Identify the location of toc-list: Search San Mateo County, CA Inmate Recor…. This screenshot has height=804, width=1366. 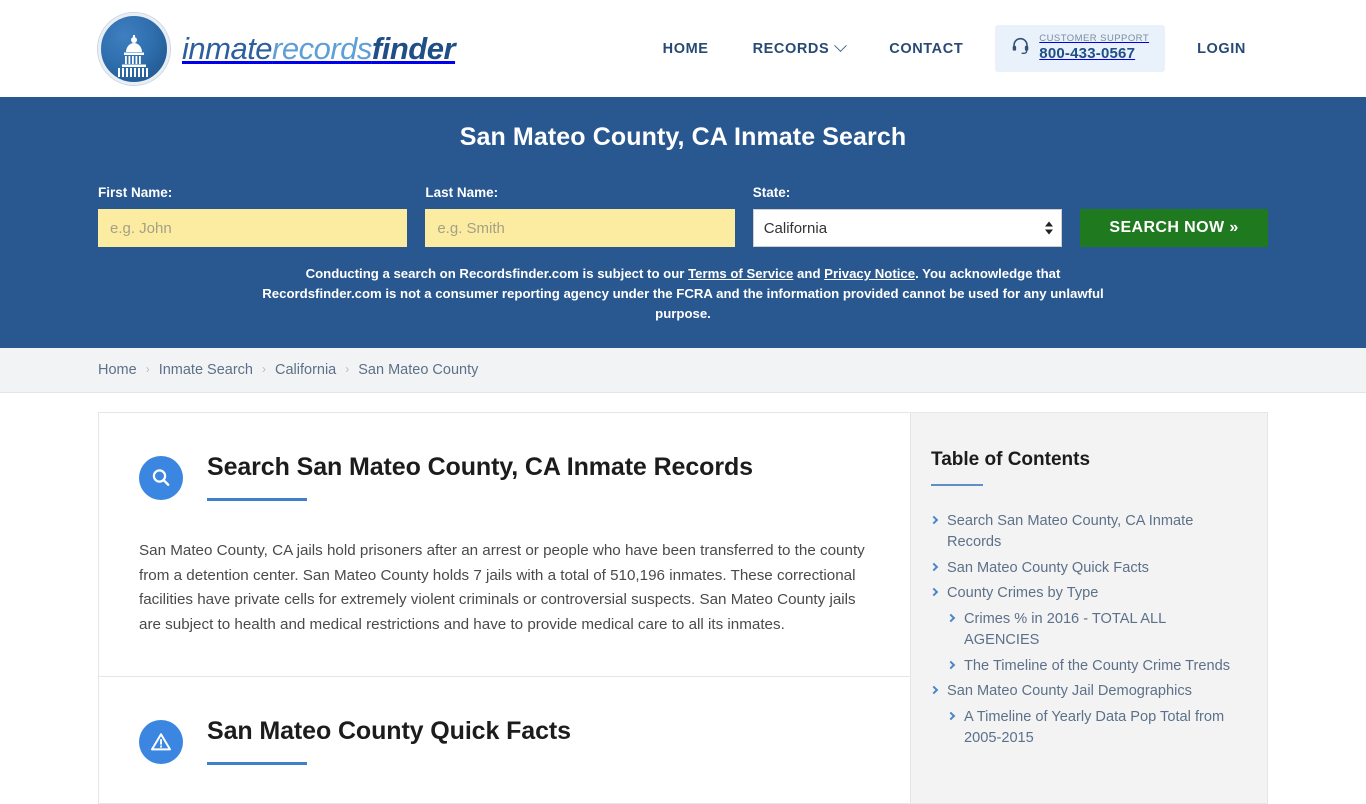
(1083, 629).